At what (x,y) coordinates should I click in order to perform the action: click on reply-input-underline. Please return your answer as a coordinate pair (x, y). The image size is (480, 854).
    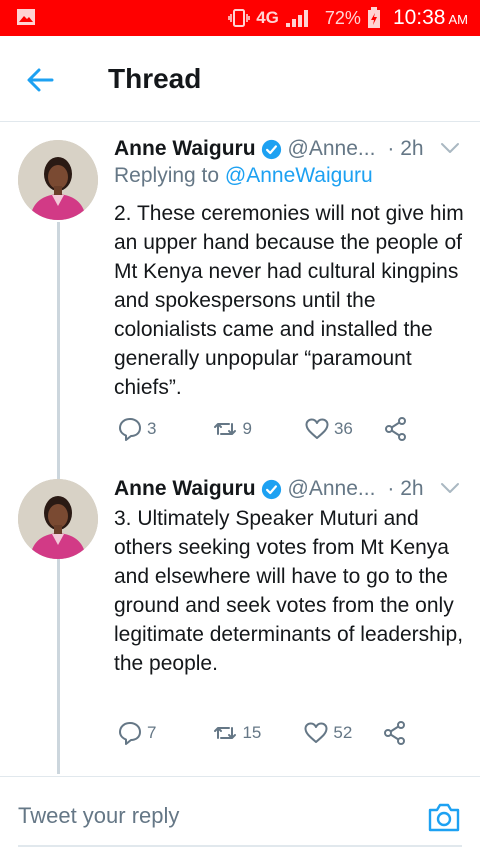
    Looking at the image, I should click on (240, 846).